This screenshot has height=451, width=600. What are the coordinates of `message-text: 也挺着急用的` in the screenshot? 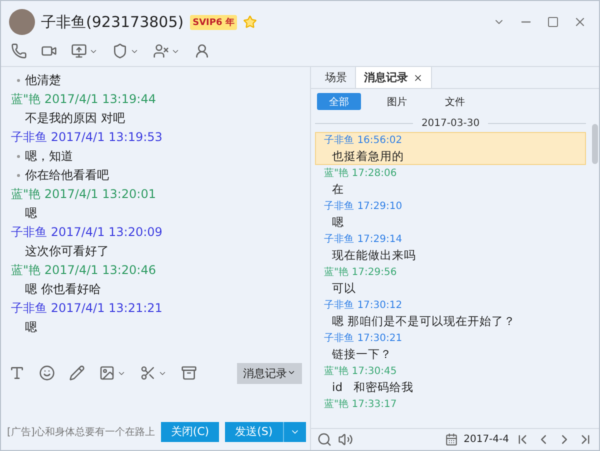 It's located at (368, 156).